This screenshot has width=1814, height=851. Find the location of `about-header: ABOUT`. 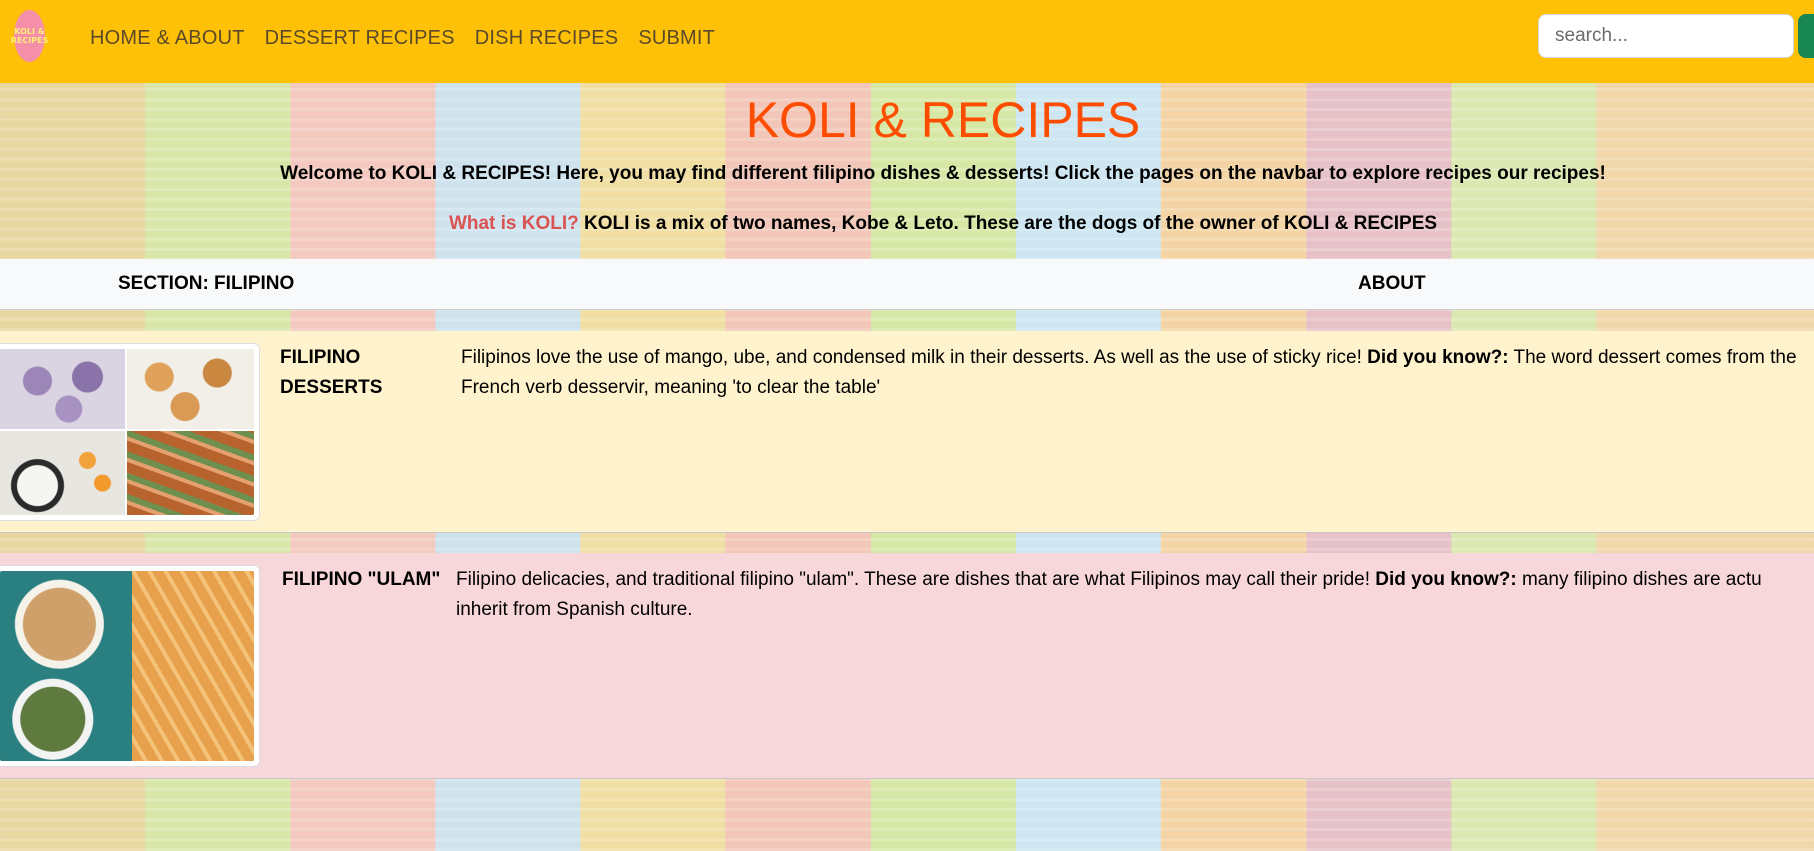

about-header: ABOUT is located at coordinates (1392, 283).